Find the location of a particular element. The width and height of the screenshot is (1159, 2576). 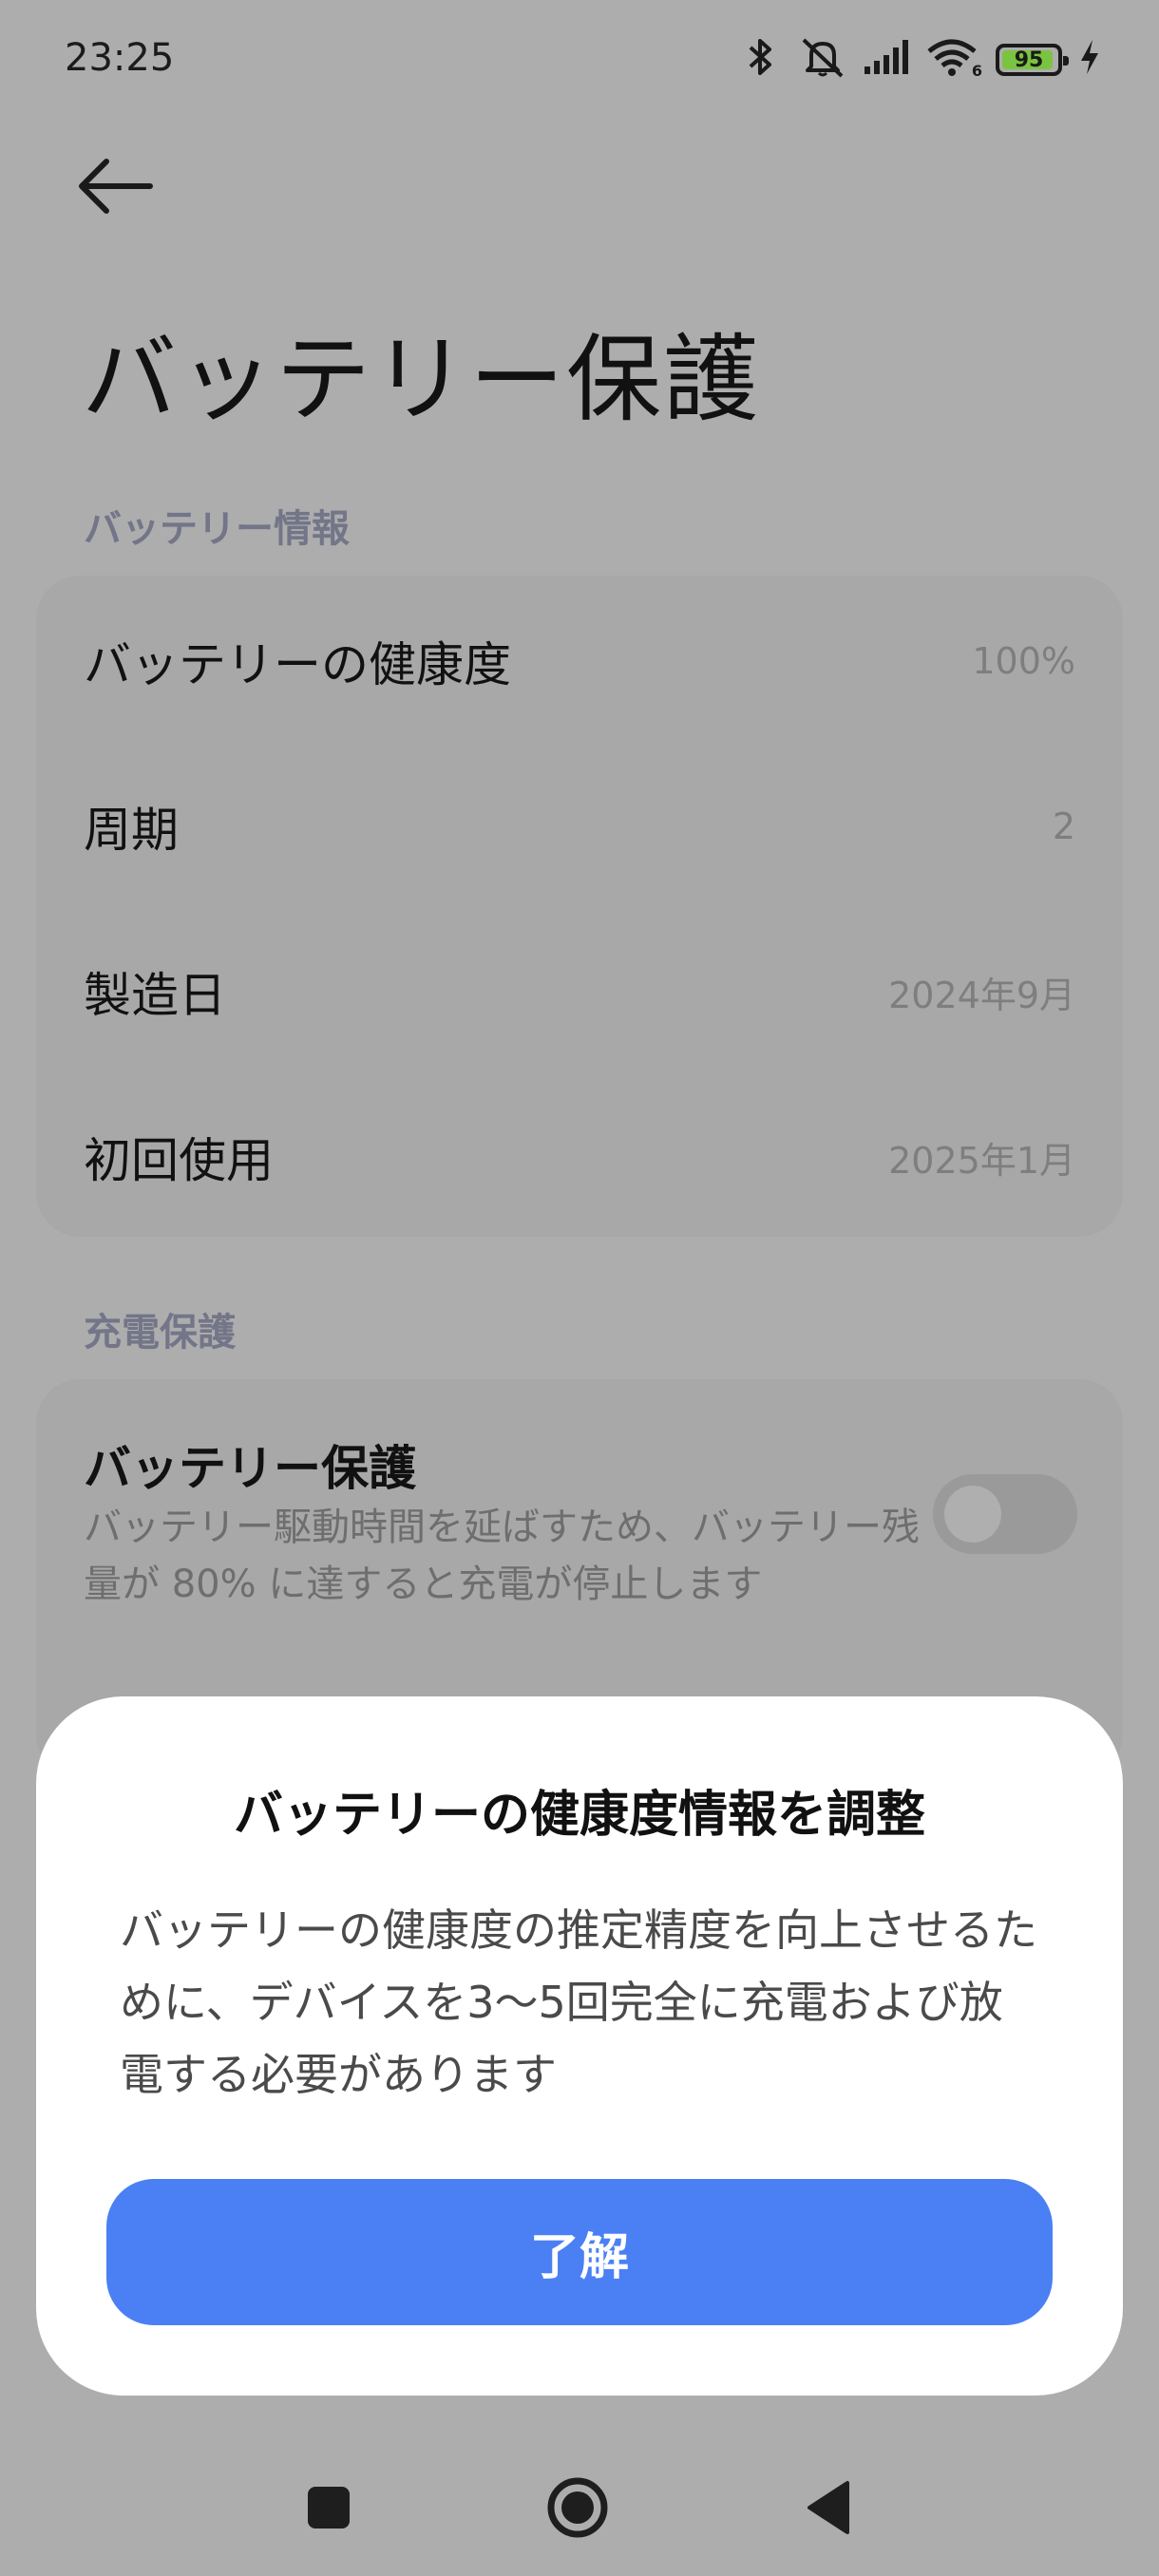

manufacture-date-label: 製造日 is located at coordinates (155, 996).